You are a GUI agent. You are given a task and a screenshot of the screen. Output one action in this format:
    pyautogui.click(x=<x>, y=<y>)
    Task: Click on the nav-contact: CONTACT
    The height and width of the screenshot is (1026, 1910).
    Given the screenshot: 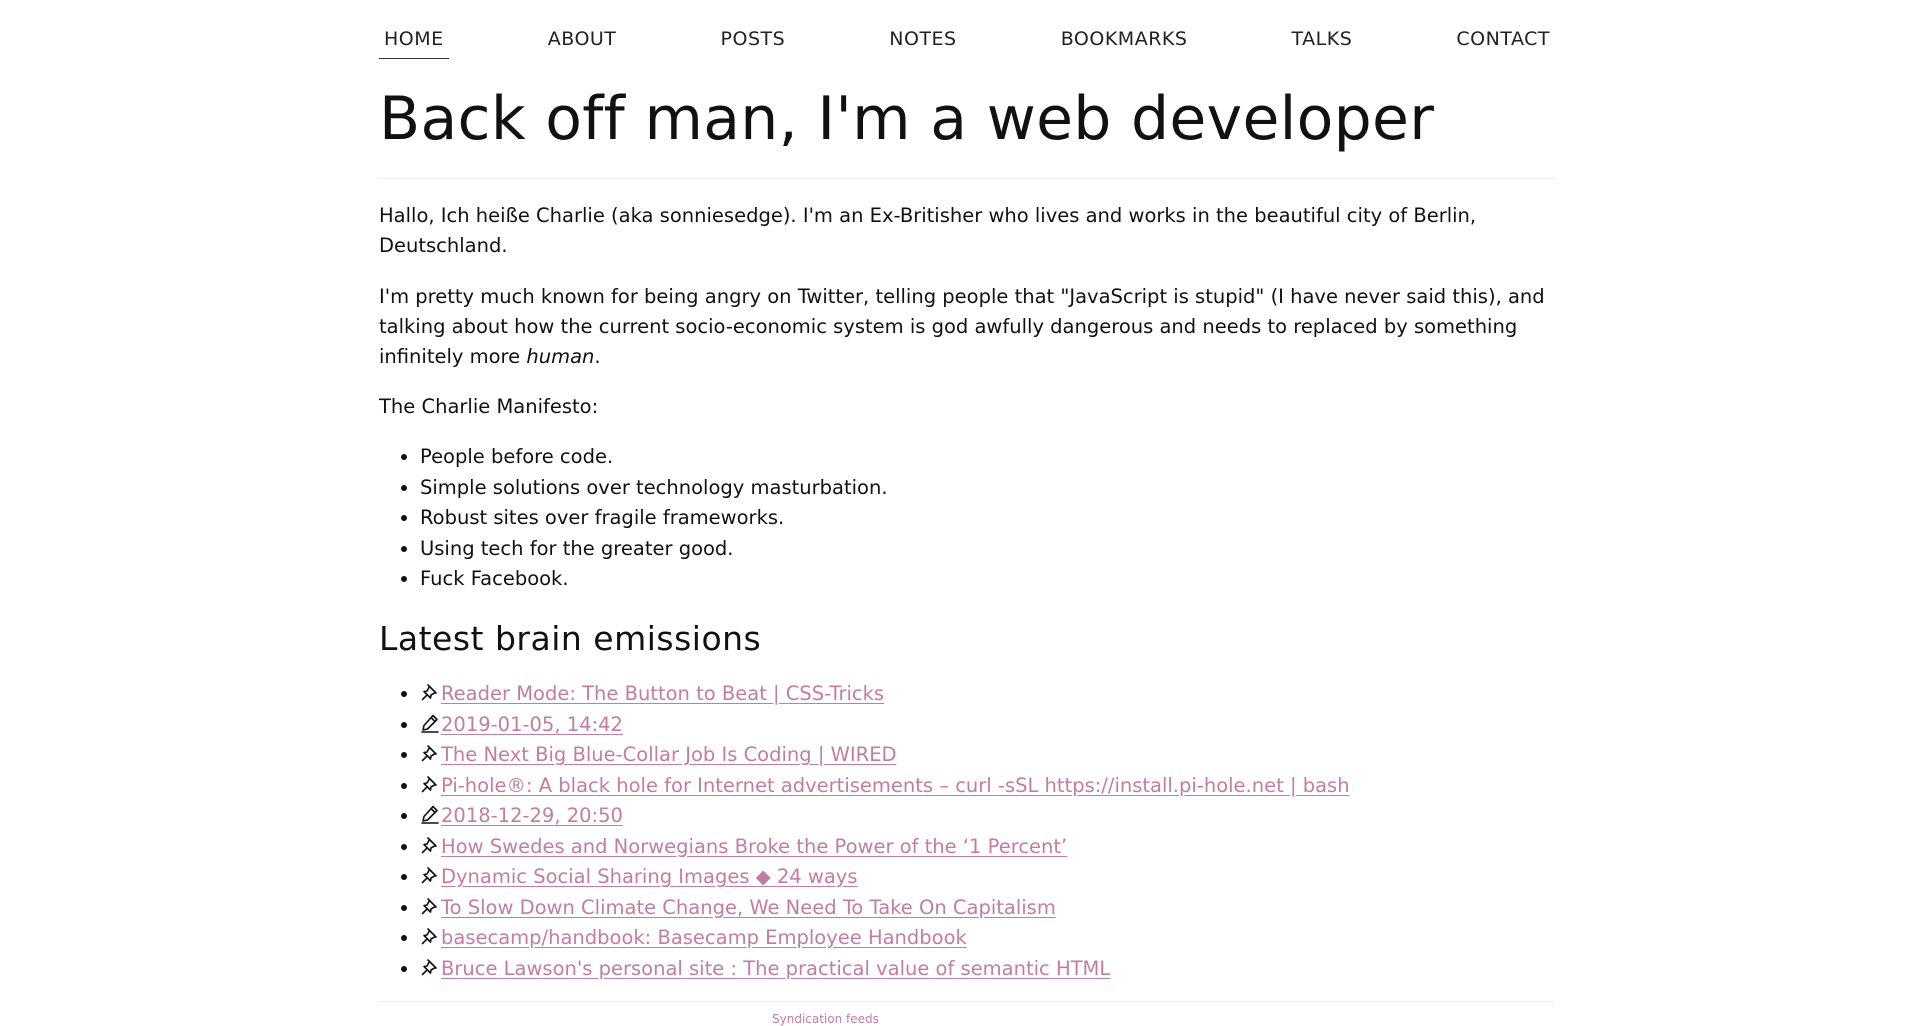 What is the action you would take?
    pyautogui.click(x=1503, y=42)
    